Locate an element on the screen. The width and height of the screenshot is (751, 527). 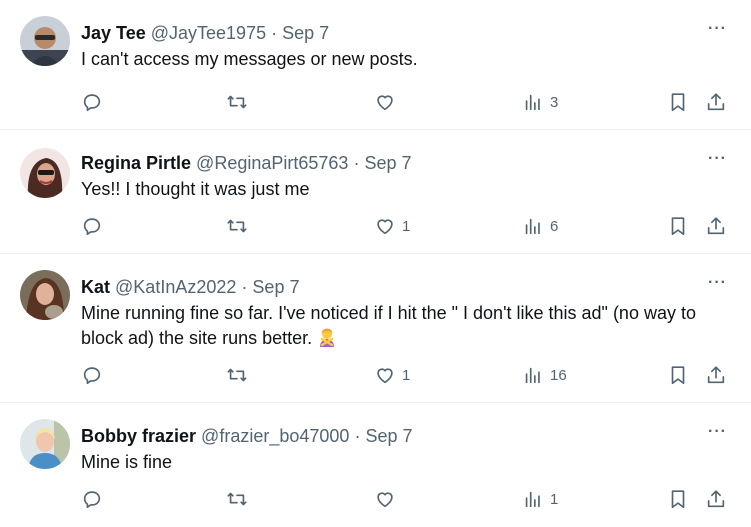
display-name: Regina Pirtle is located at coordinates (136, 163).